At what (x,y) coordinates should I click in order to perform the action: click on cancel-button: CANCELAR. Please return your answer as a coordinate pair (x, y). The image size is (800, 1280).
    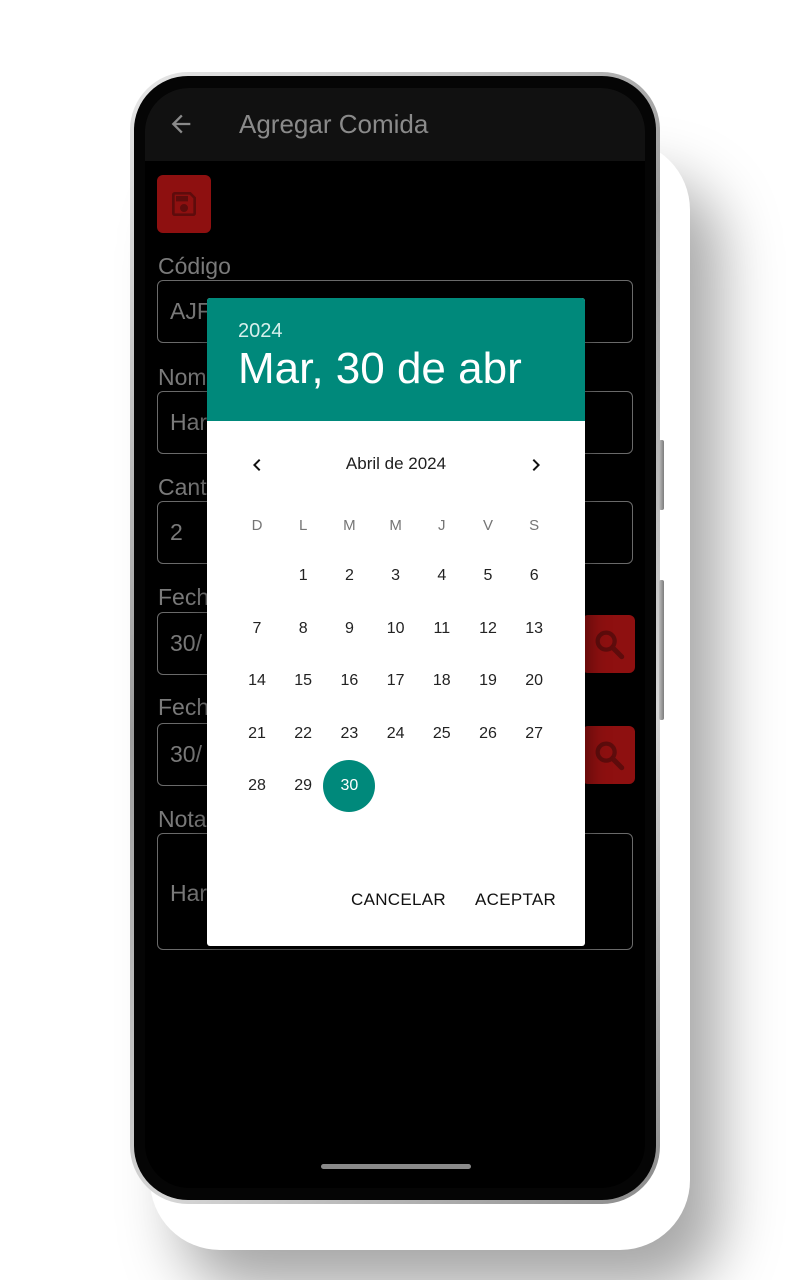
    Looking at the image, I should click on (398, 900).